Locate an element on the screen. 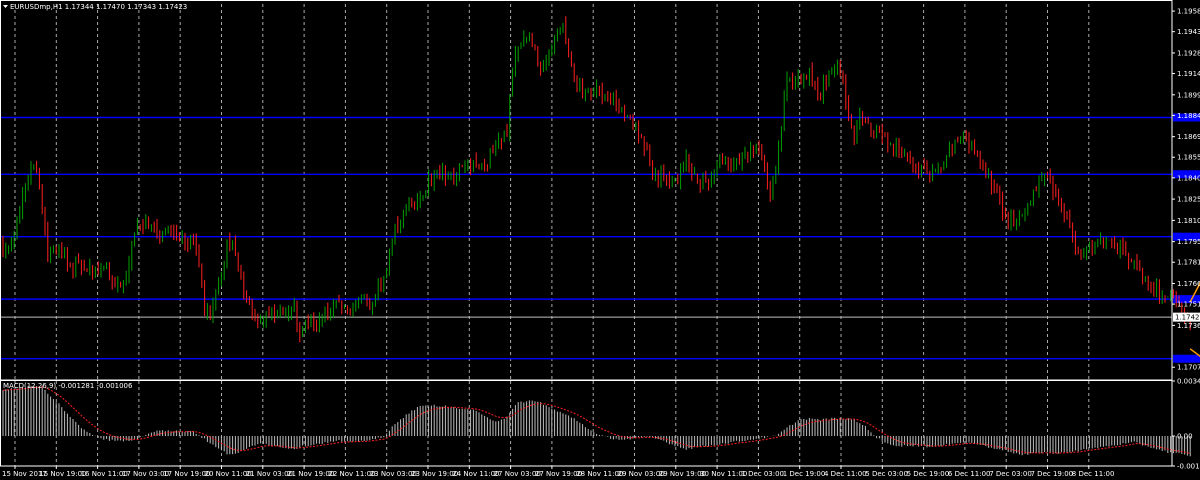 Image resolution: width=1200 pixels, height=480 pixels. time-tick-label: 17 Nov 03:00 is located at coordinates (145, 474).